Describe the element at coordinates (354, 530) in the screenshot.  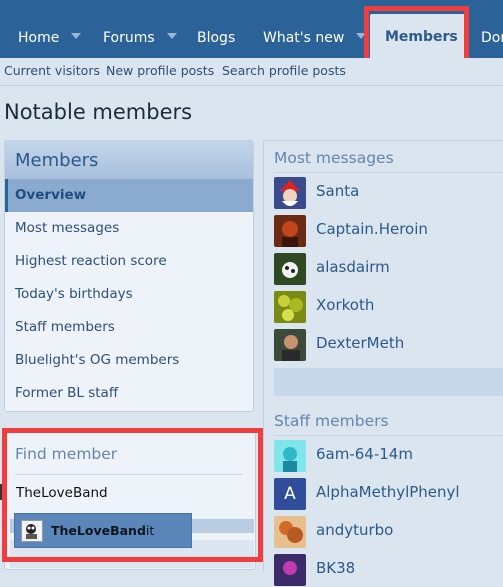
I see `member-name: andyturbo` at that location.